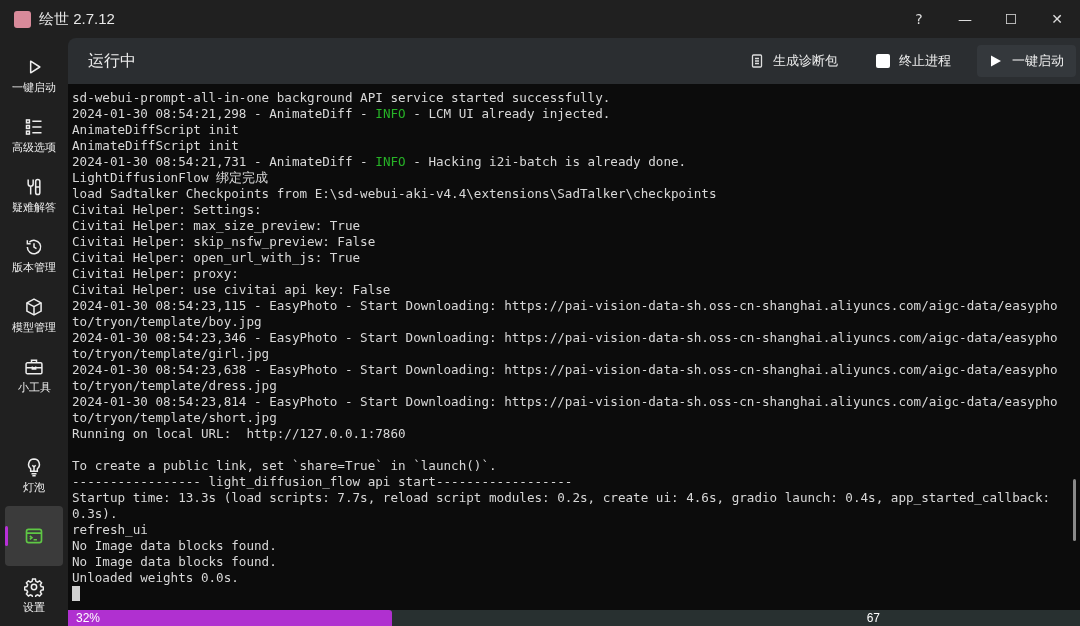  Describe the element at coordinates (110, 530) in the screenshot. I see `log-line: refresh_ui` at that location.